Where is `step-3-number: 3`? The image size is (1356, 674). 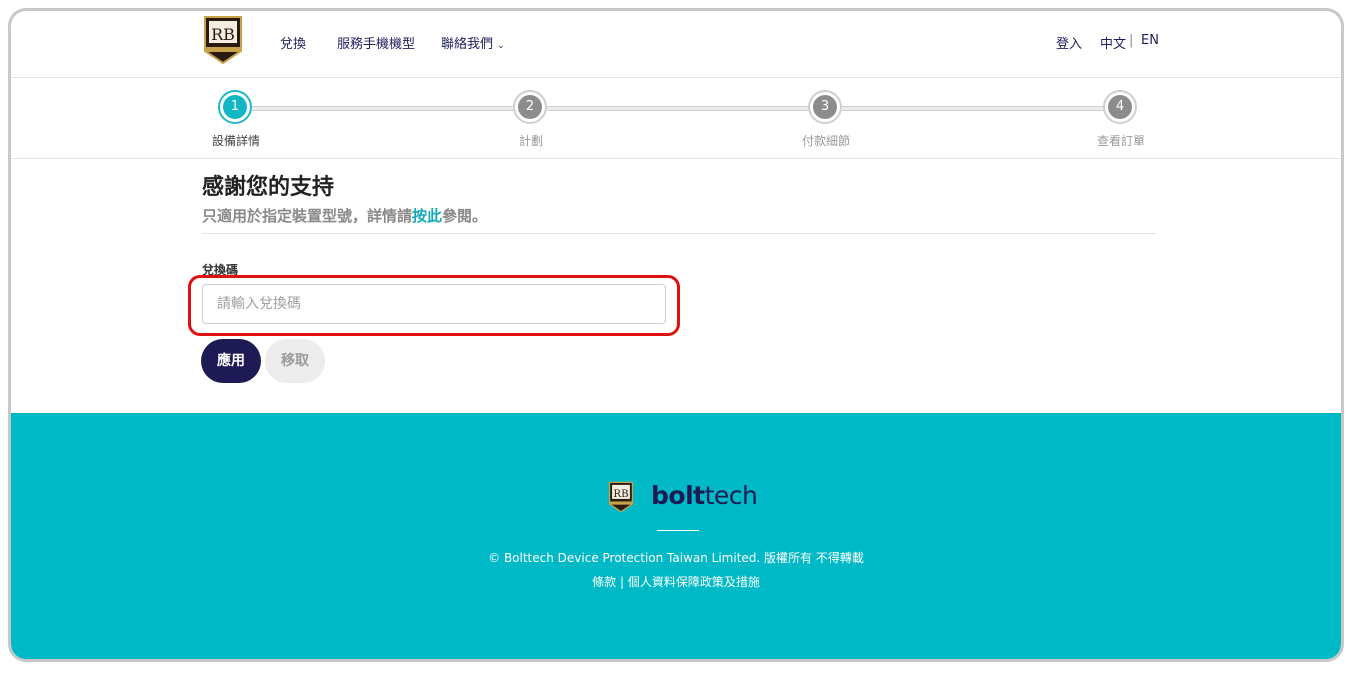
step-3-number: 3 is located at coordinates (825, 107).